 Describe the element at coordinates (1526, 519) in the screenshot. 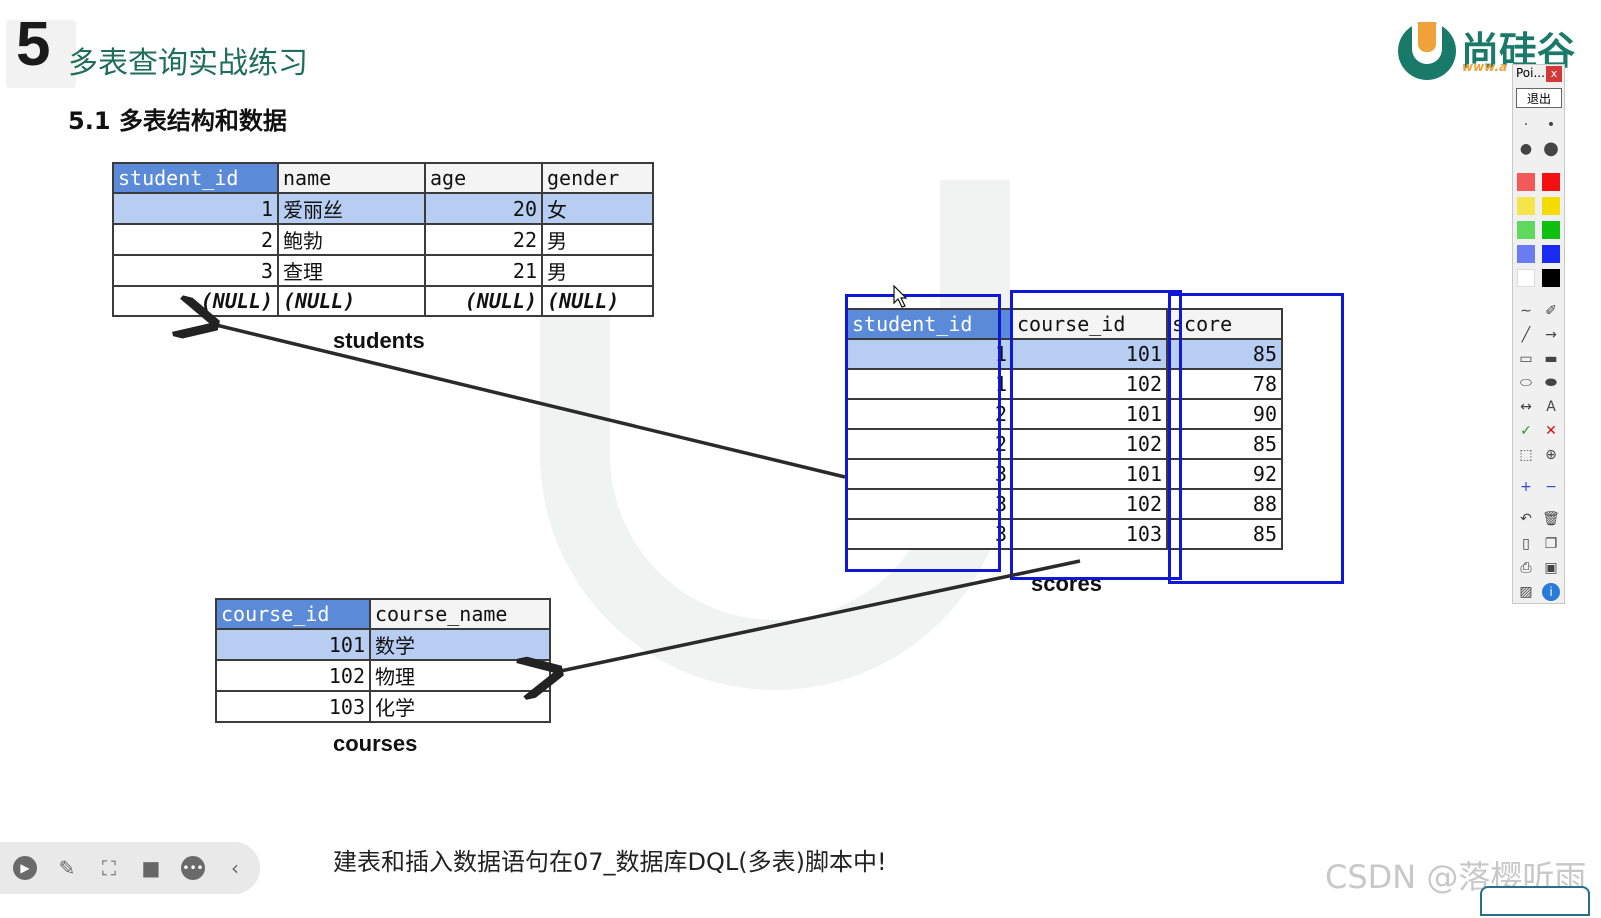

I see `undo-icon: ↶` at that location.